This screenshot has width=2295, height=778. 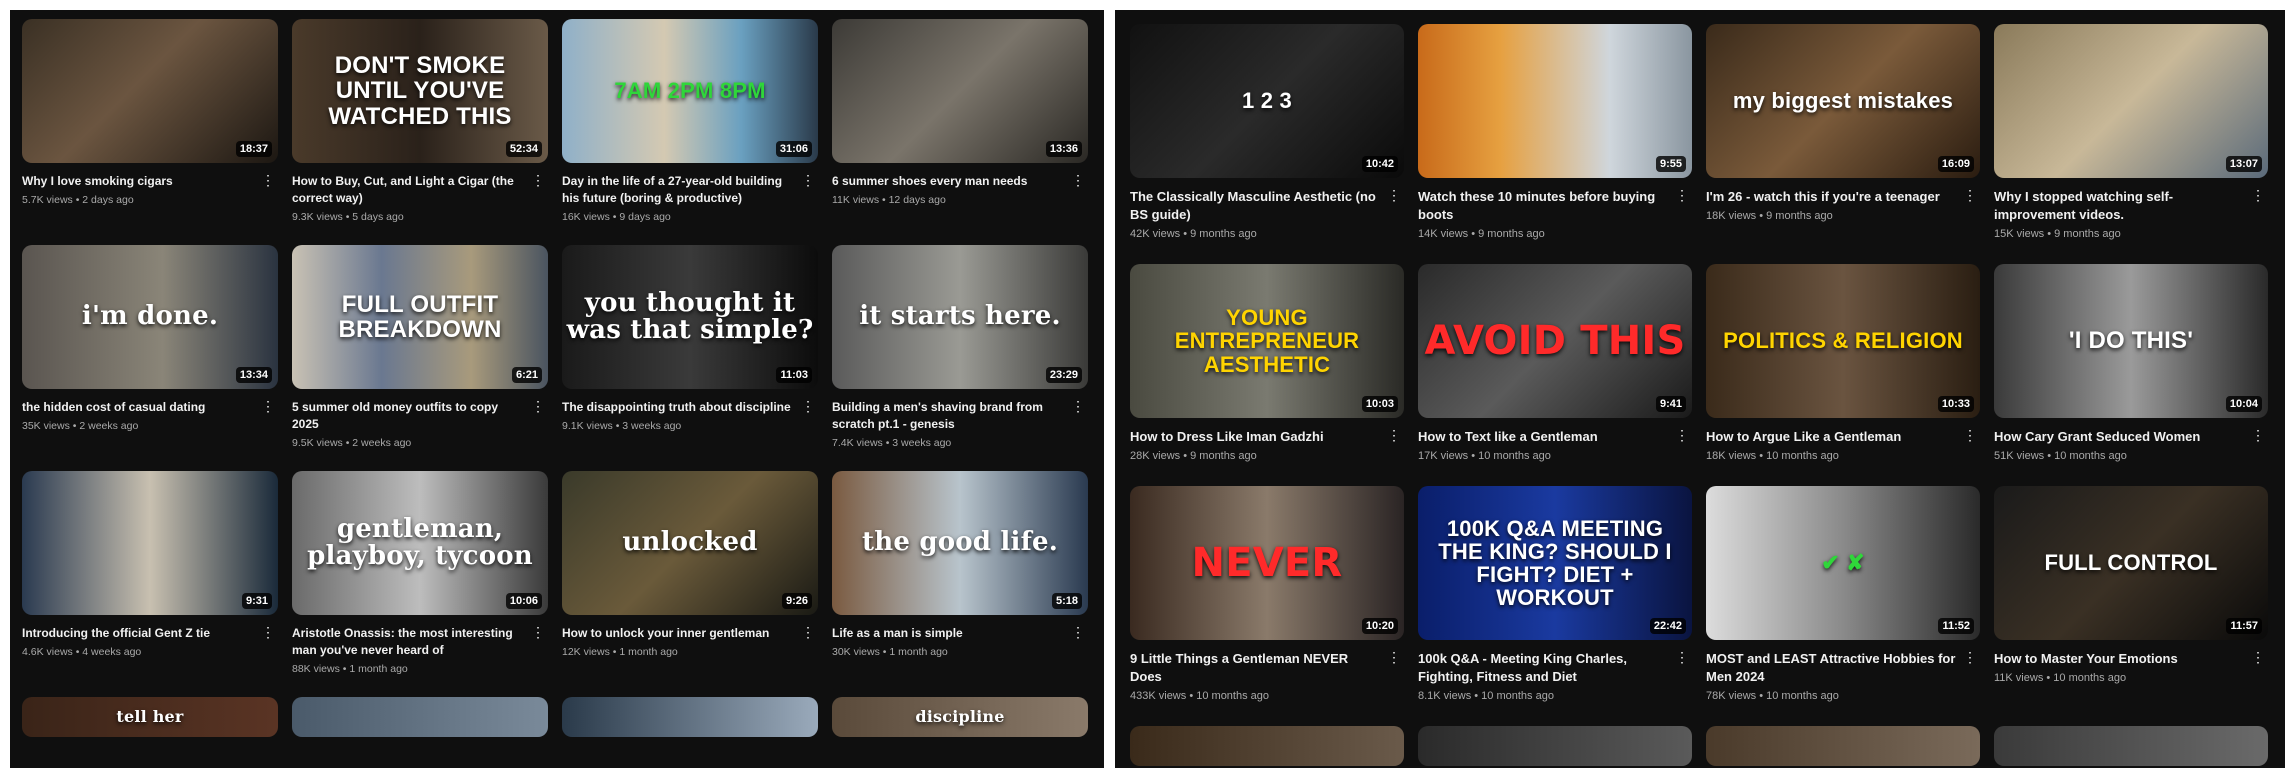 I want to click on video-thumbnail: you thought it was that simple? 11:03, so click(x=690, y=317).